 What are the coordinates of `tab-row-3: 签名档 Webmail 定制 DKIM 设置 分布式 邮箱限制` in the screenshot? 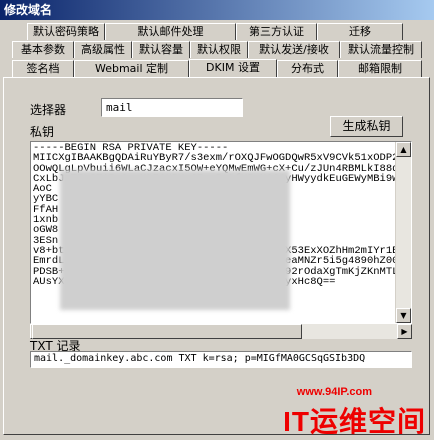 It's located at (217, 68).